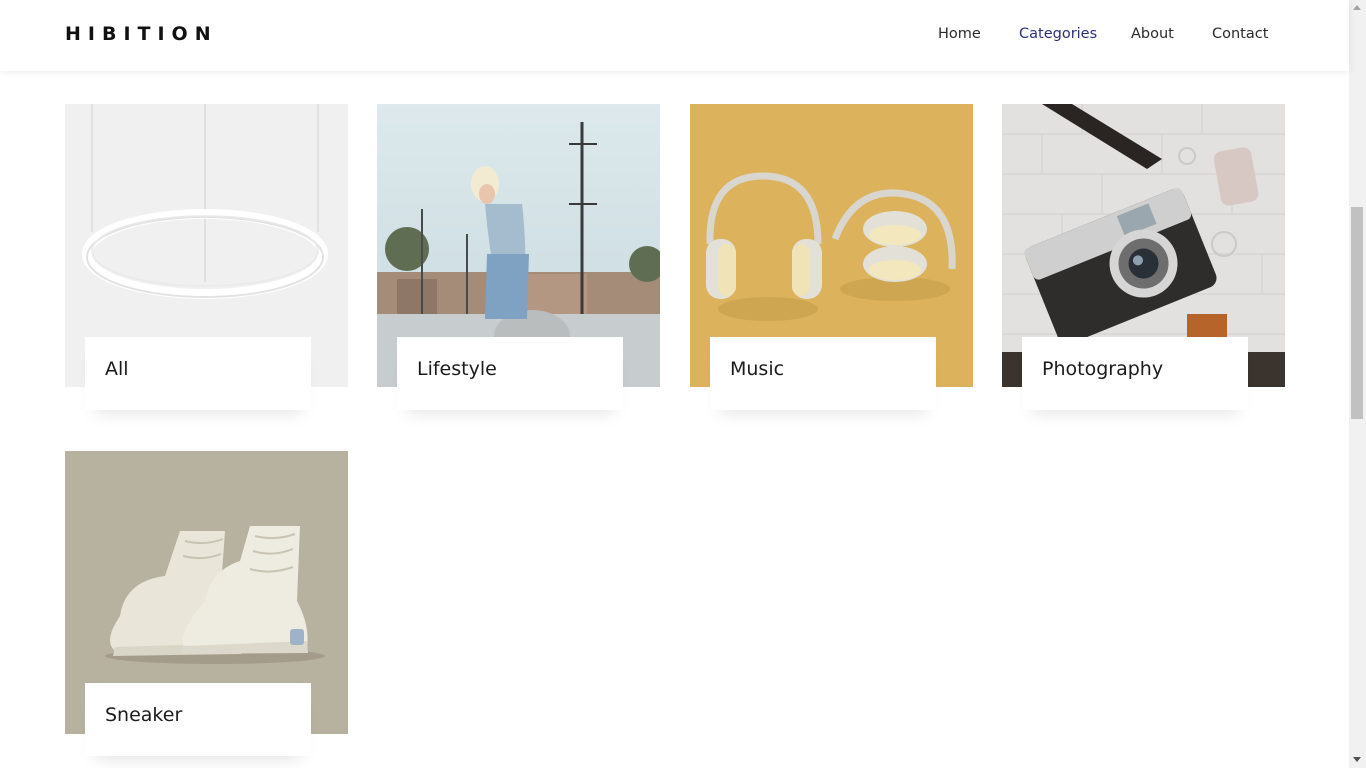  What do you see at coordinates (1240, 34) in the screenshot?
I see `nav-contact: Contact` at bounding box center [1240, 34].